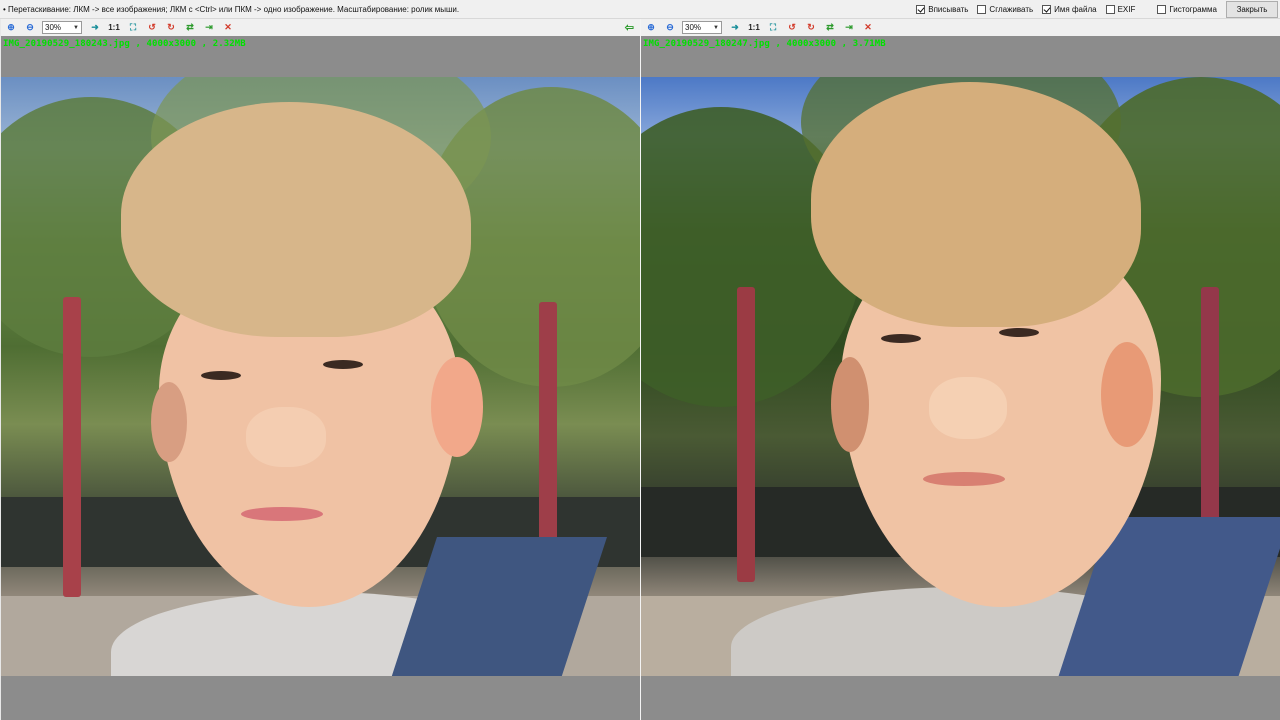 The height and width of the screenshot is (720, 1280). I want to click on panel-toolbar: ⊕ ⊖ 30% ▼ ➜ 1:1 ⛶ ↺ ↻ ⇄ ⇥ ✕, so click(960, 27).